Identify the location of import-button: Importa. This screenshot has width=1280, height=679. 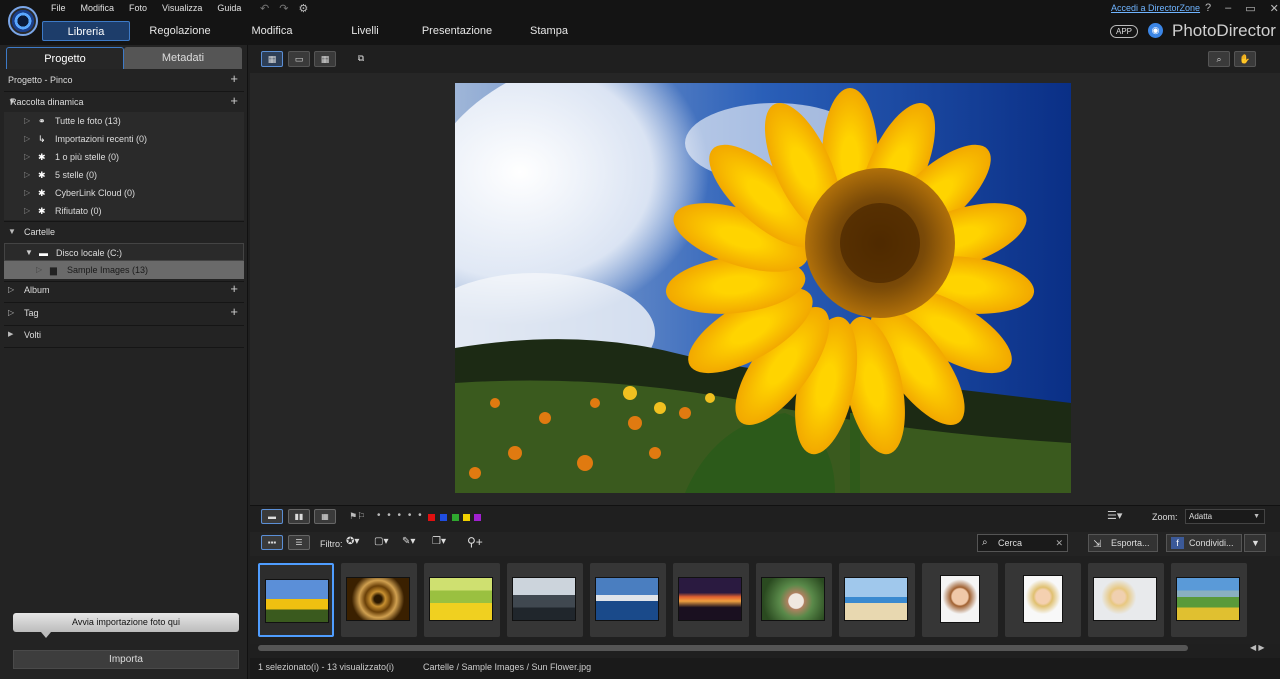
(126, 659).